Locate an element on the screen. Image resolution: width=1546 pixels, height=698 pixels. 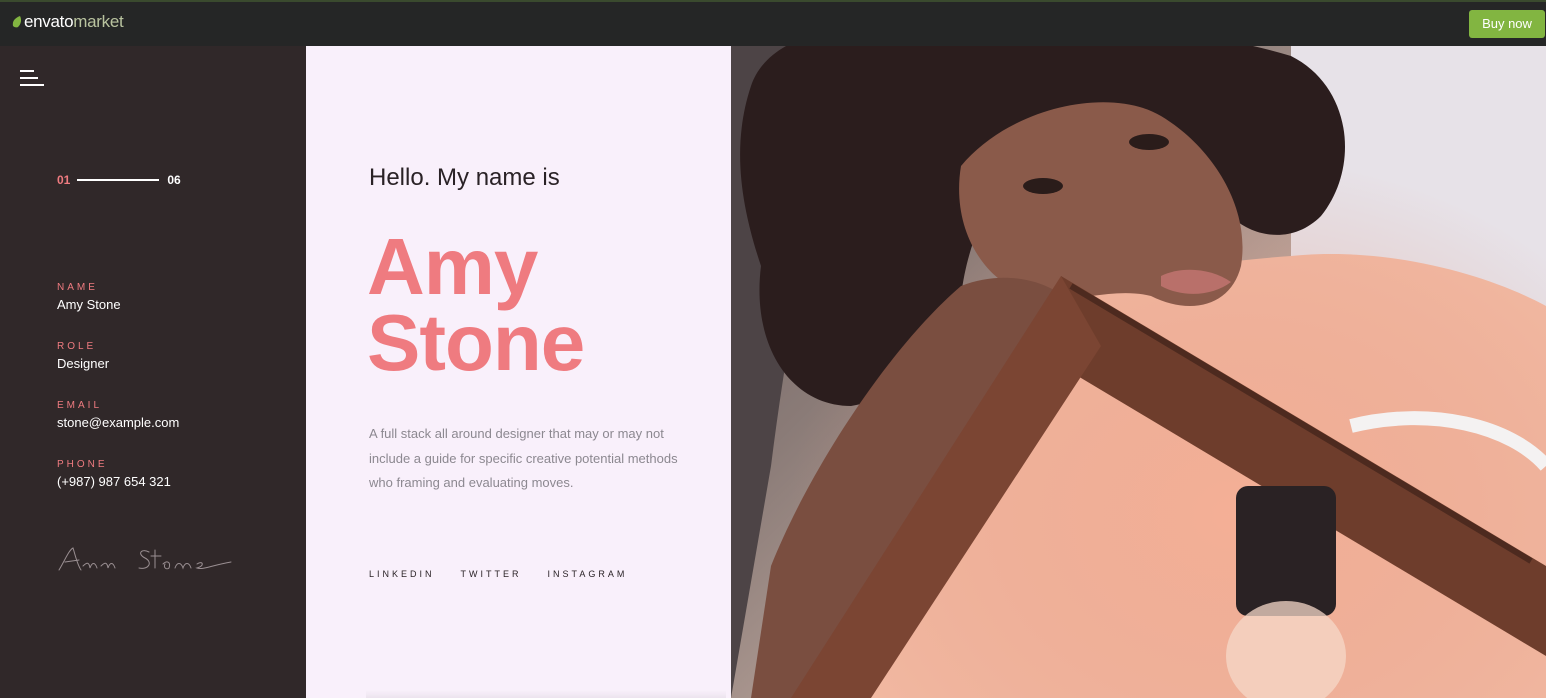
info-name-label: NAME is located at coordinates (77, 287).